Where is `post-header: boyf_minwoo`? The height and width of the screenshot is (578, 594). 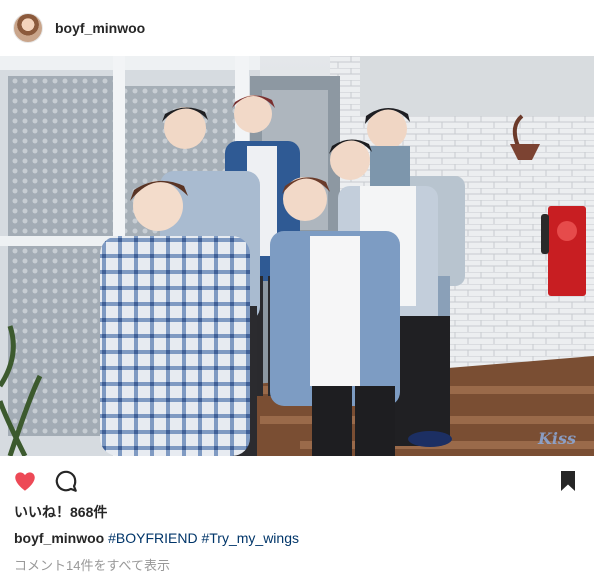 post-header: boyf_minwoo is located at coordinates (297, 28).